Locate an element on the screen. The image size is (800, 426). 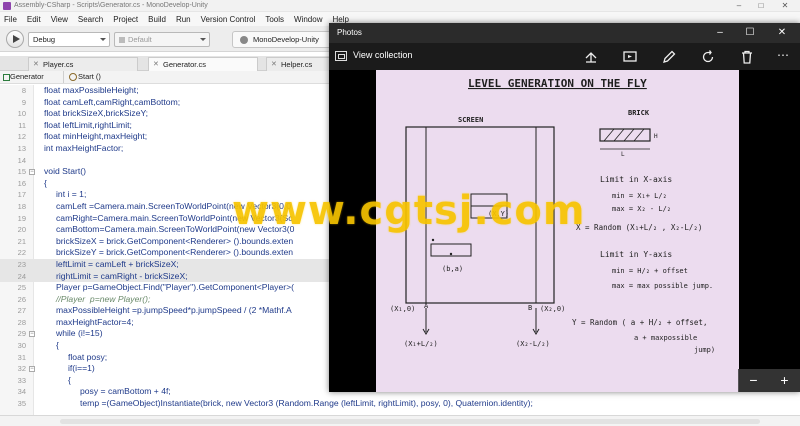
menu-edit: Edit is located at coordinates (34, 19).